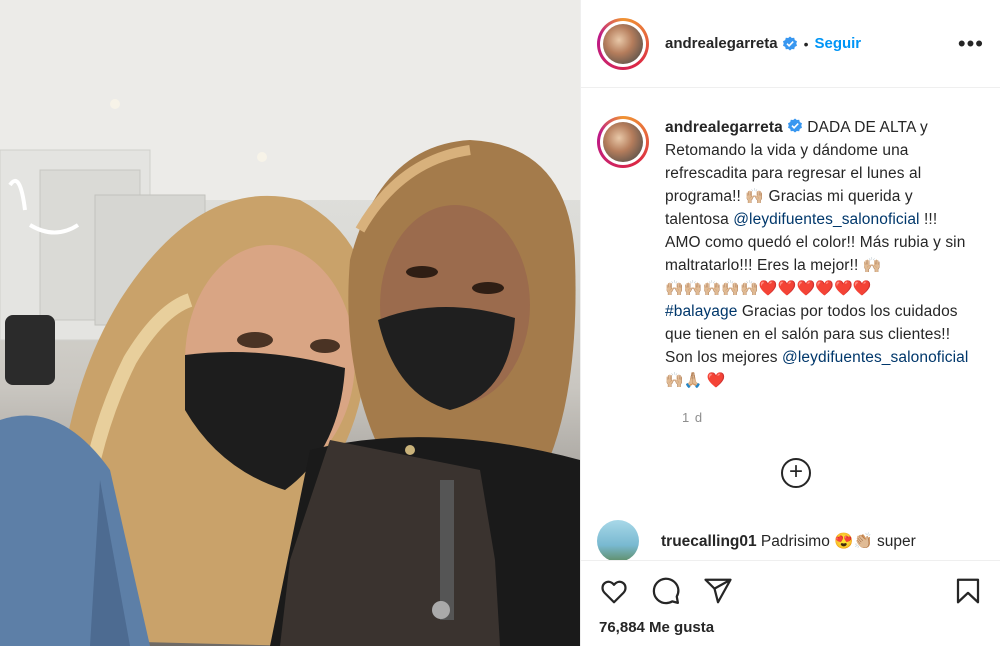 Image resolution: width=1000 pixels, height=646 pixels. What do you see at coordinates (724, 127) in the screenshot?
I see `caption-username: andrealegarreta` at bounding box center [724, 127].